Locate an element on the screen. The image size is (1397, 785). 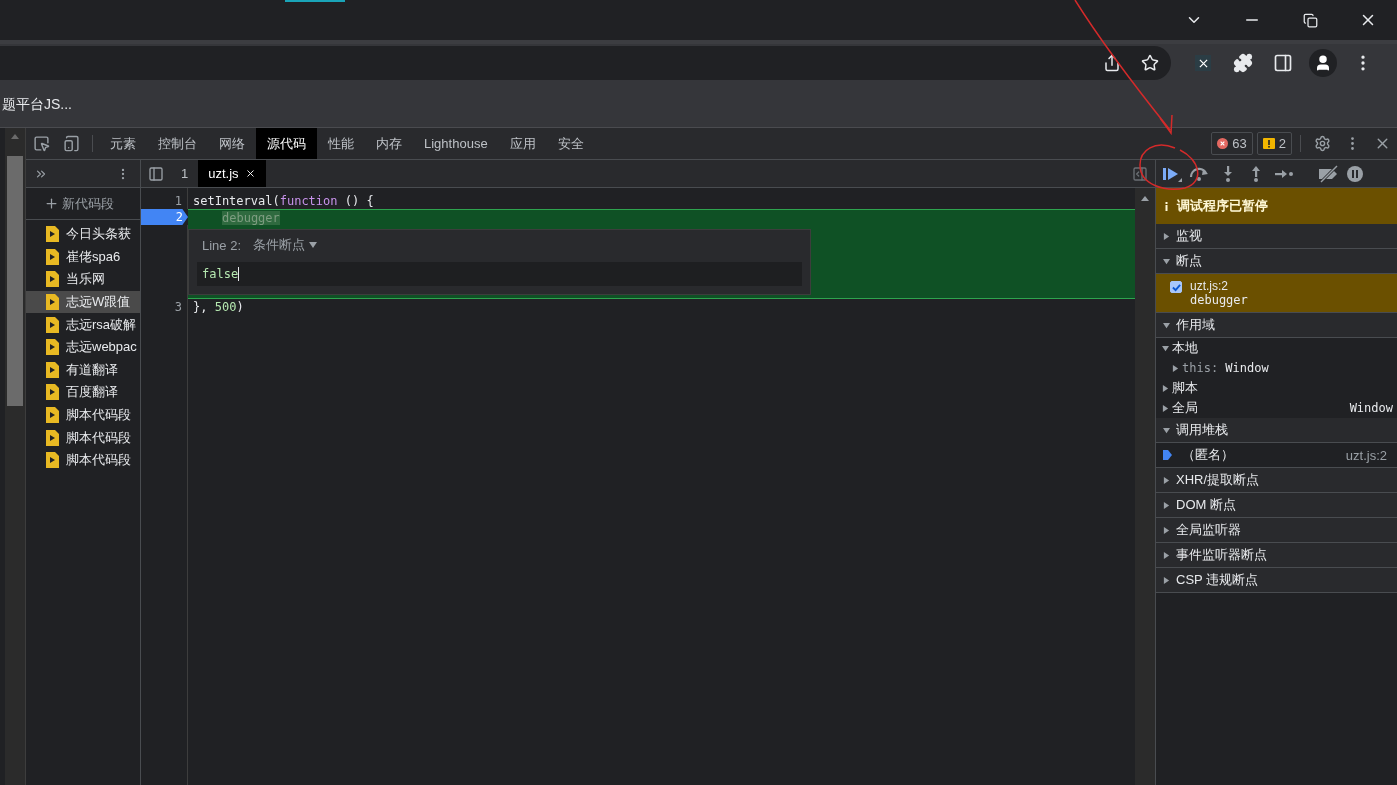
devtools-tab: 应用 is located at coordinates (522, 143).